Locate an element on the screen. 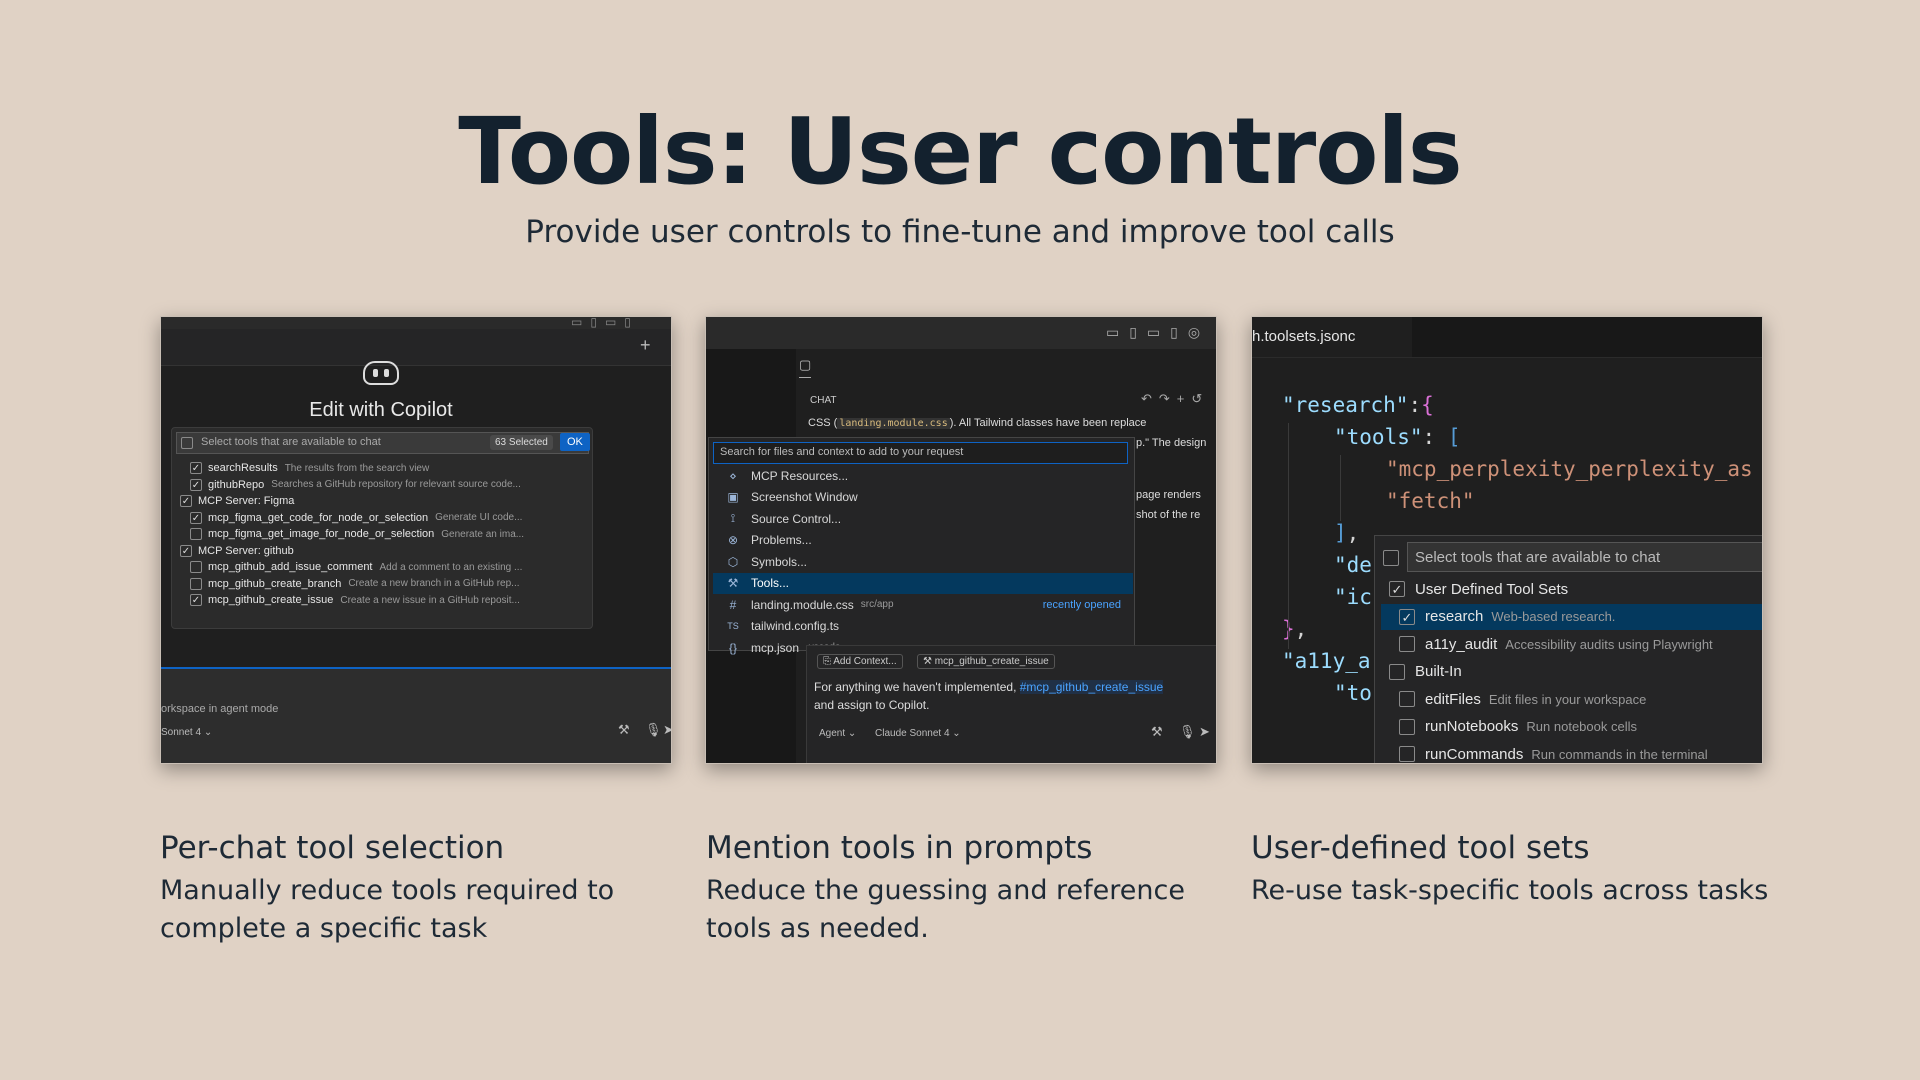  context-menu-item: TS tailwind.config.ts is located at coordinates (923, 626).